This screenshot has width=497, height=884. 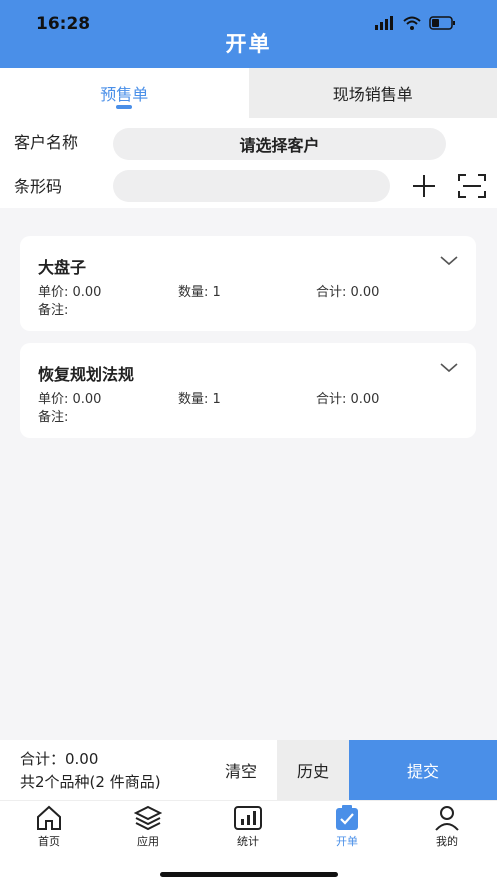 What do you see at coordinates (49, 818) in the screenshot?
I see `home-icon` at bounding box center [49, 818].